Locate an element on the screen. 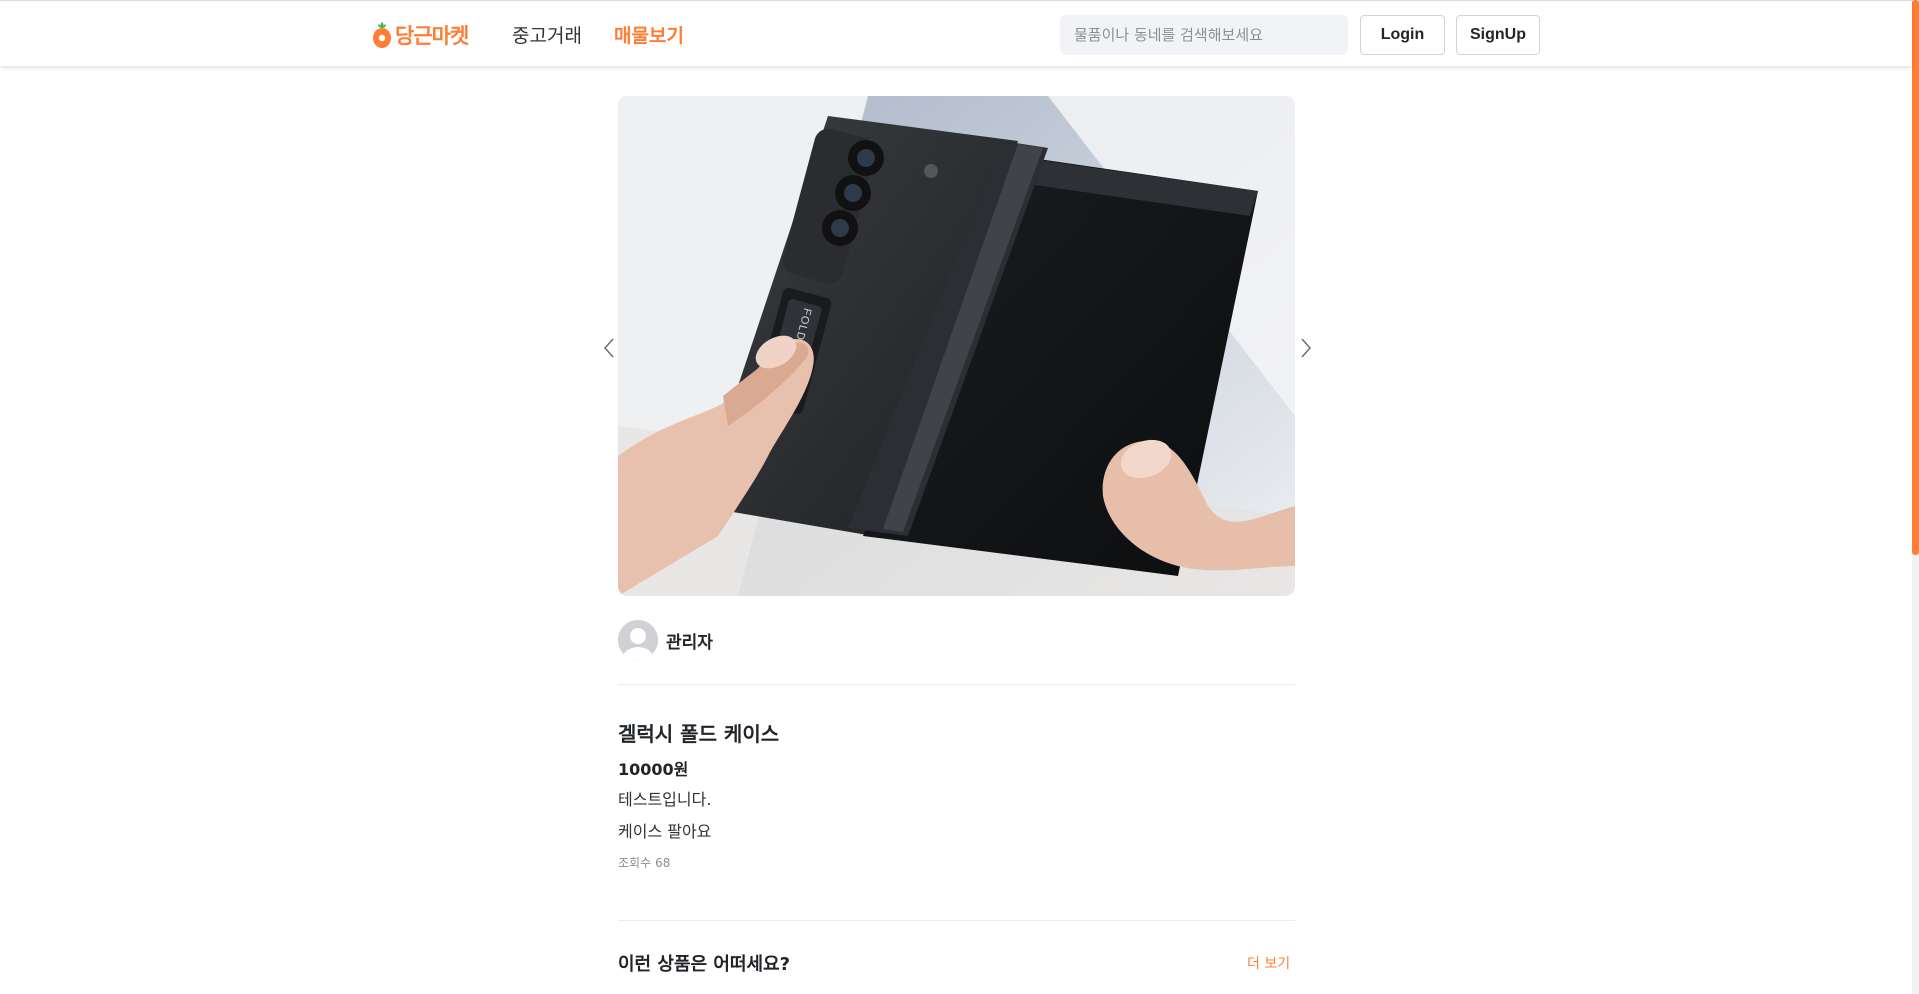  scrollbar-thumb is located at coordinates (1915, 277).